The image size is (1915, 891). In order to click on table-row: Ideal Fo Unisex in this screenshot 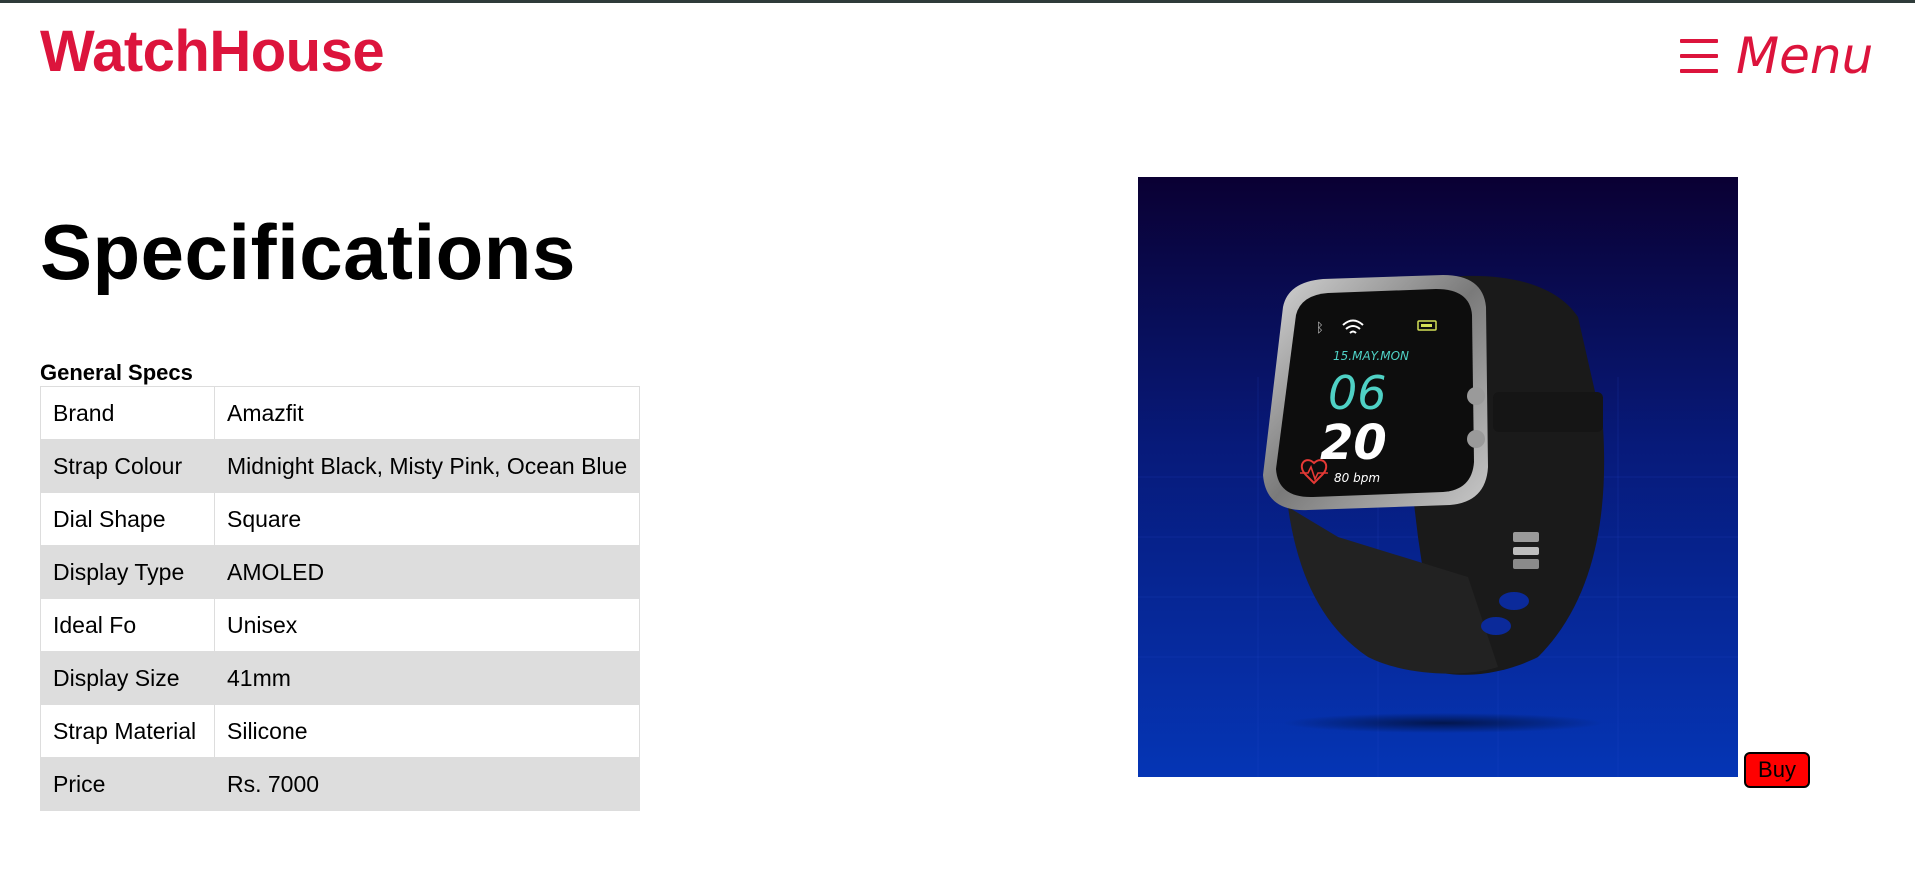, I will do `click(340, 625)`.